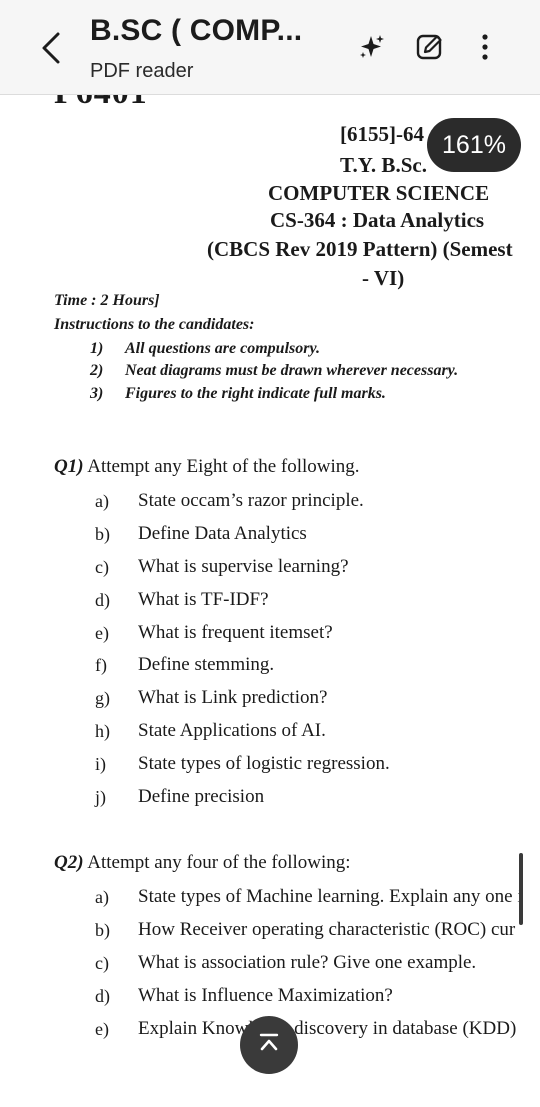 This screenshot has width=540, height=1107. What do you see at coordinates (102, 731) in the screenshot?
I see `item-label: h)` at bounding box center [102, 731].